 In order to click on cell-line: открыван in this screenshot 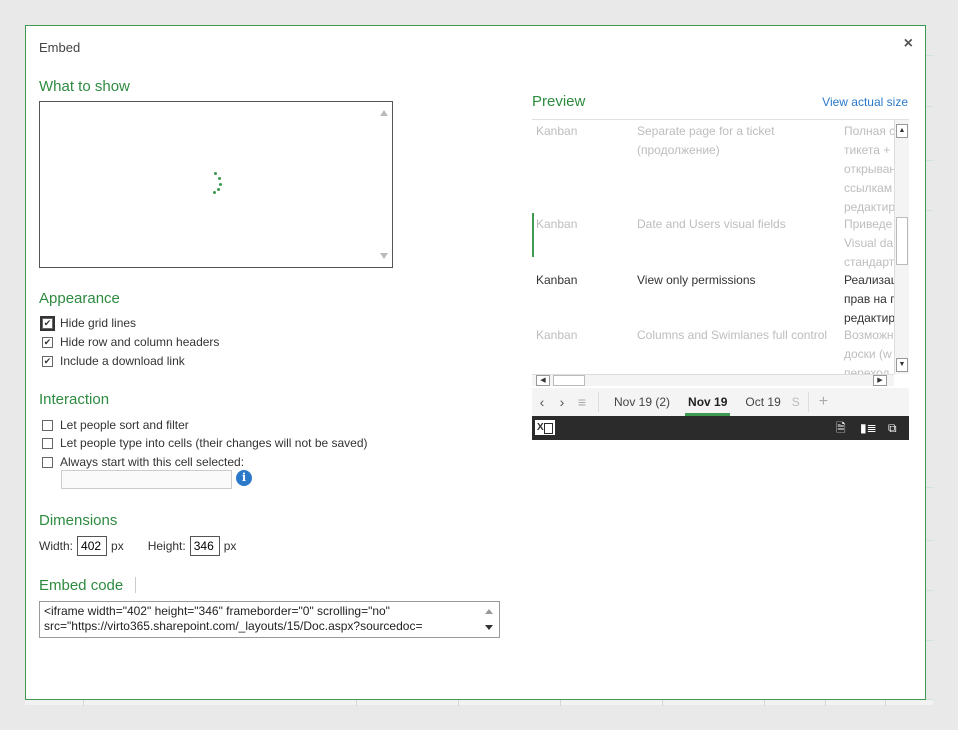, I will do `click(869, 169)`.